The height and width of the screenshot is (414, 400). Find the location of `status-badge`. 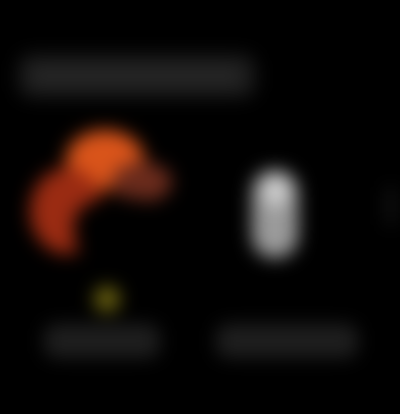

status-badge is located at coordinates (107, 299).